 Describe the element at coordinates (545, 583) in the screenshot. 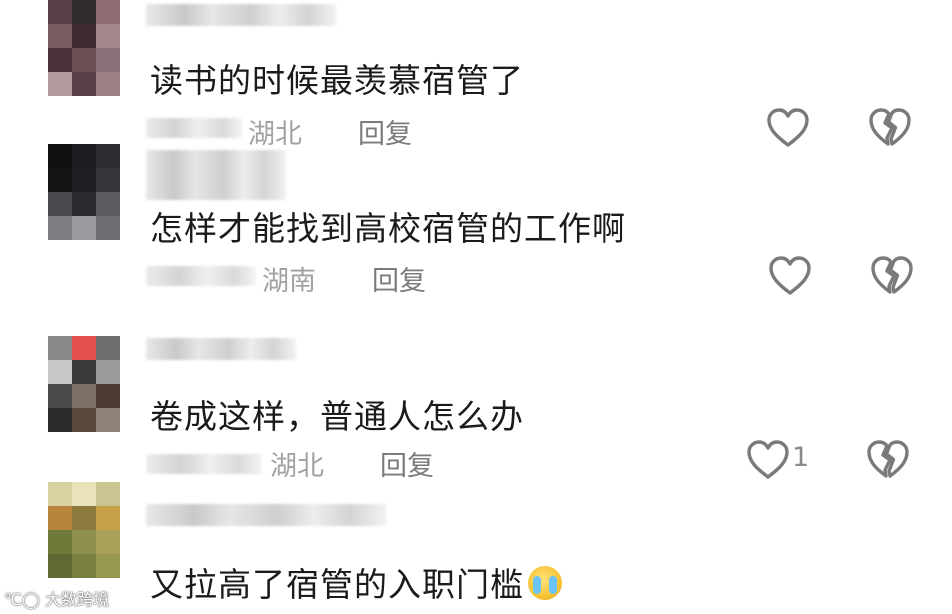

I see `crying-face-emoji` at that location.